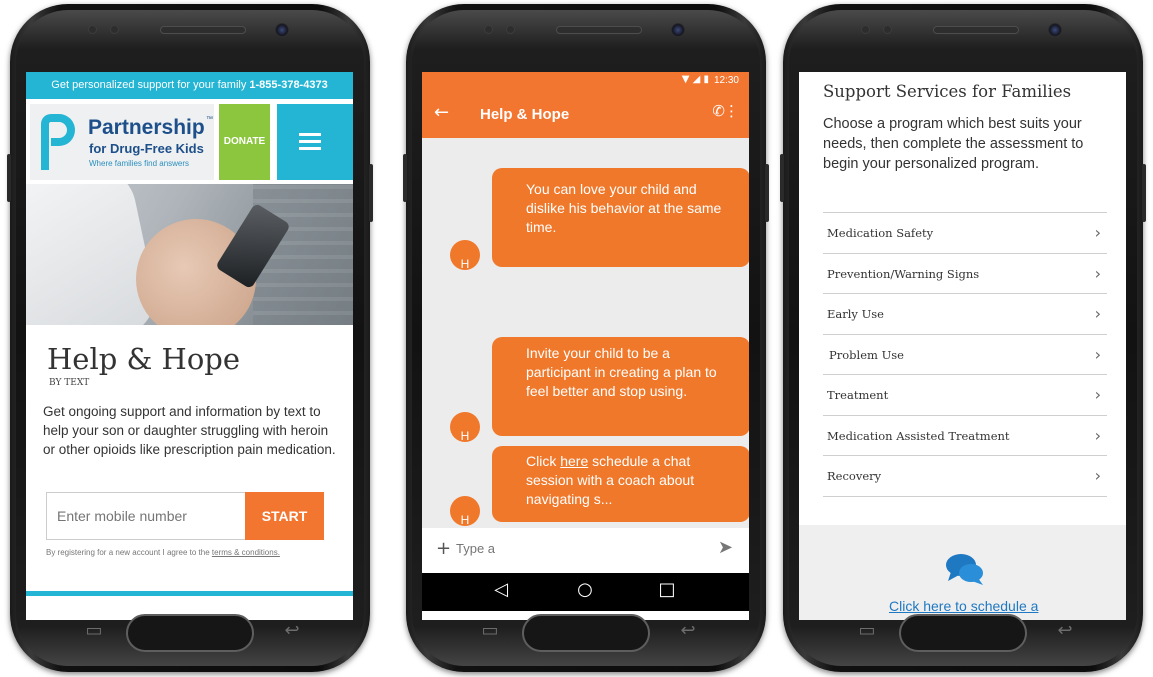  Describe the element at coordinates (585, 81) in the screenshot. I see `status-bar: ▼ ◢ ▮ 12:30` at that location.